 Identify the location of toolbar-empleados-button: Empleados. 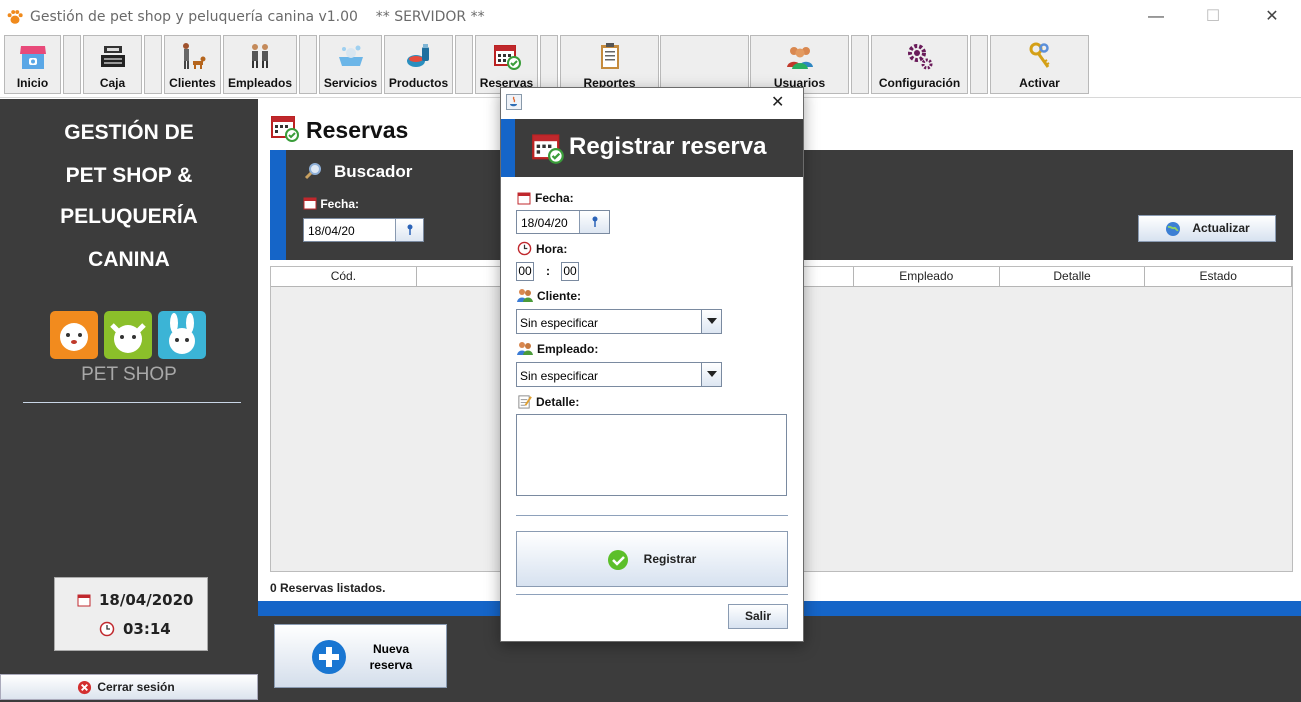
(260, 64).